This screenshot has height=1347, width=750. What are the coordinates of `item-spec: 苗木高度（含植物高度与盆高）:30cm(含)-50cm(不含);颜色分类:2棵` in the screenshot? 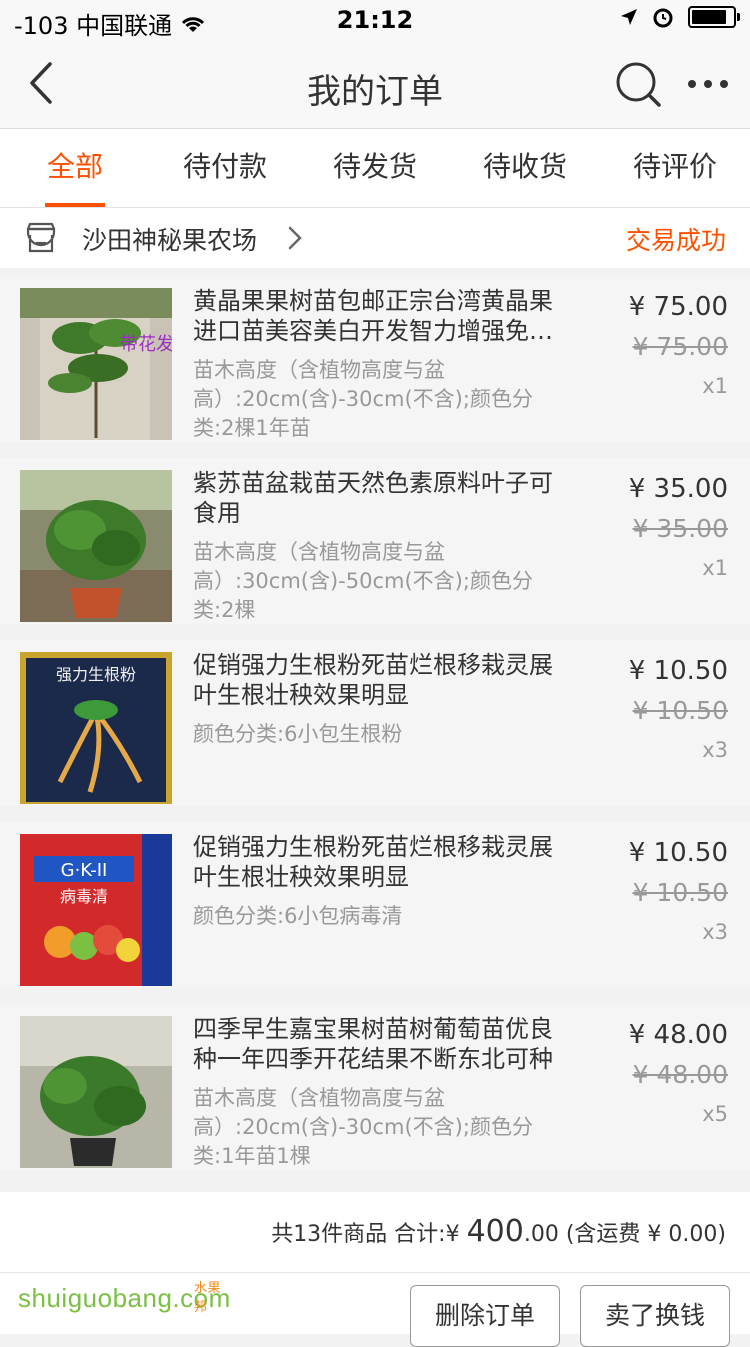 It's located at (363, 581).